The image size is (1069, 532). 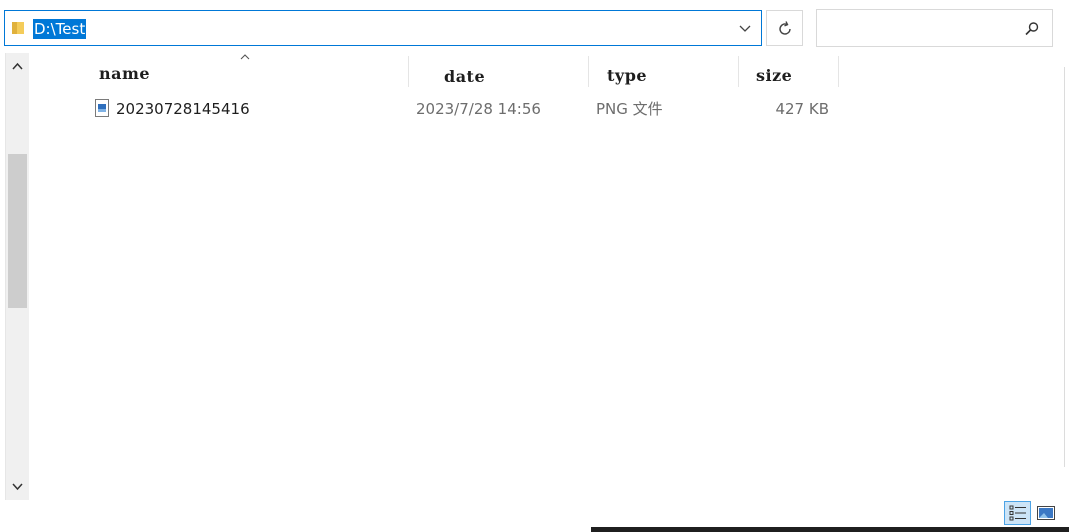 I want to click on details-view-icon, so click(x=1017, y=513).